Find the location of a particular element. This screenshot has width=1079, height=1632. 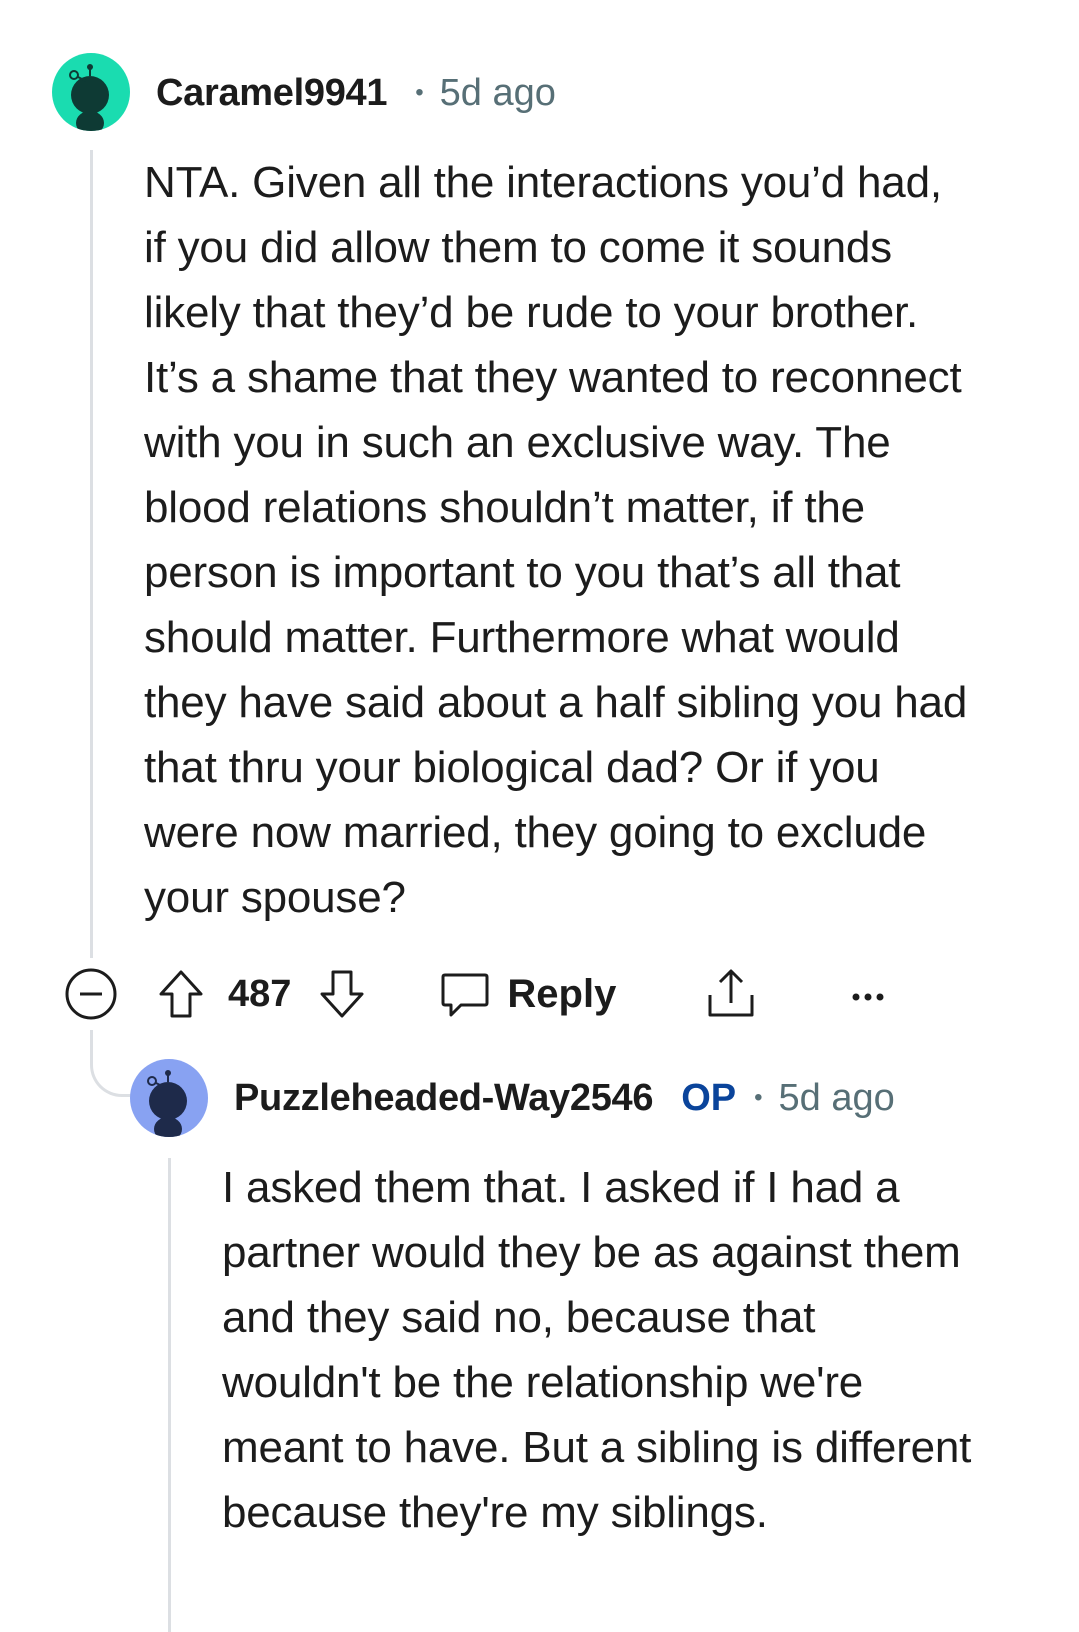

comment-action-bar: 487 Reply is located at coordinates (476, 994).